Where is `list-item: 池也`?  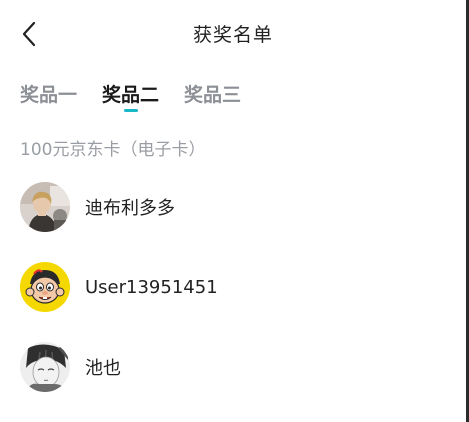 list-item: 池也 is located at coordinates (235, 367).